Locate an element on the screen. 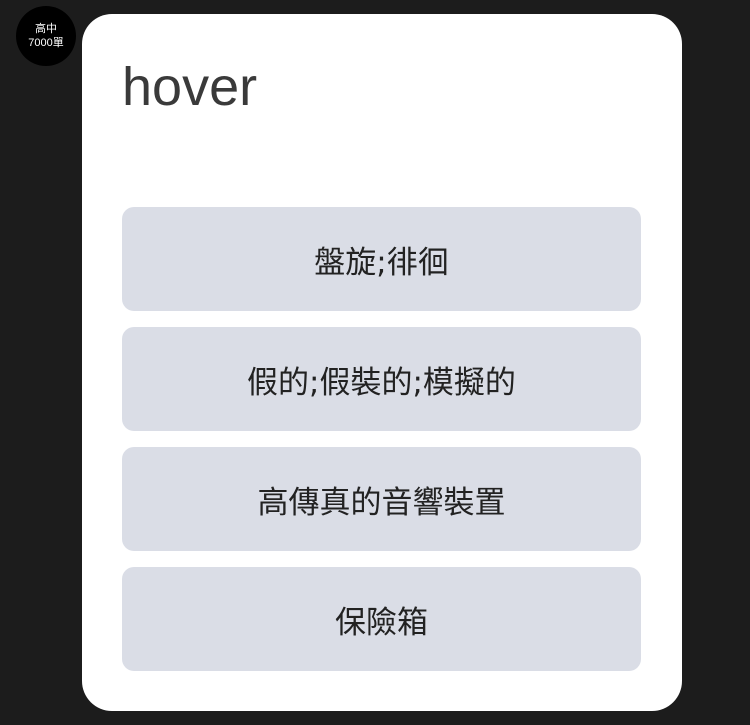 The image size is (750, 725). badge-level: 高中 is located at coordinates (46, 29).